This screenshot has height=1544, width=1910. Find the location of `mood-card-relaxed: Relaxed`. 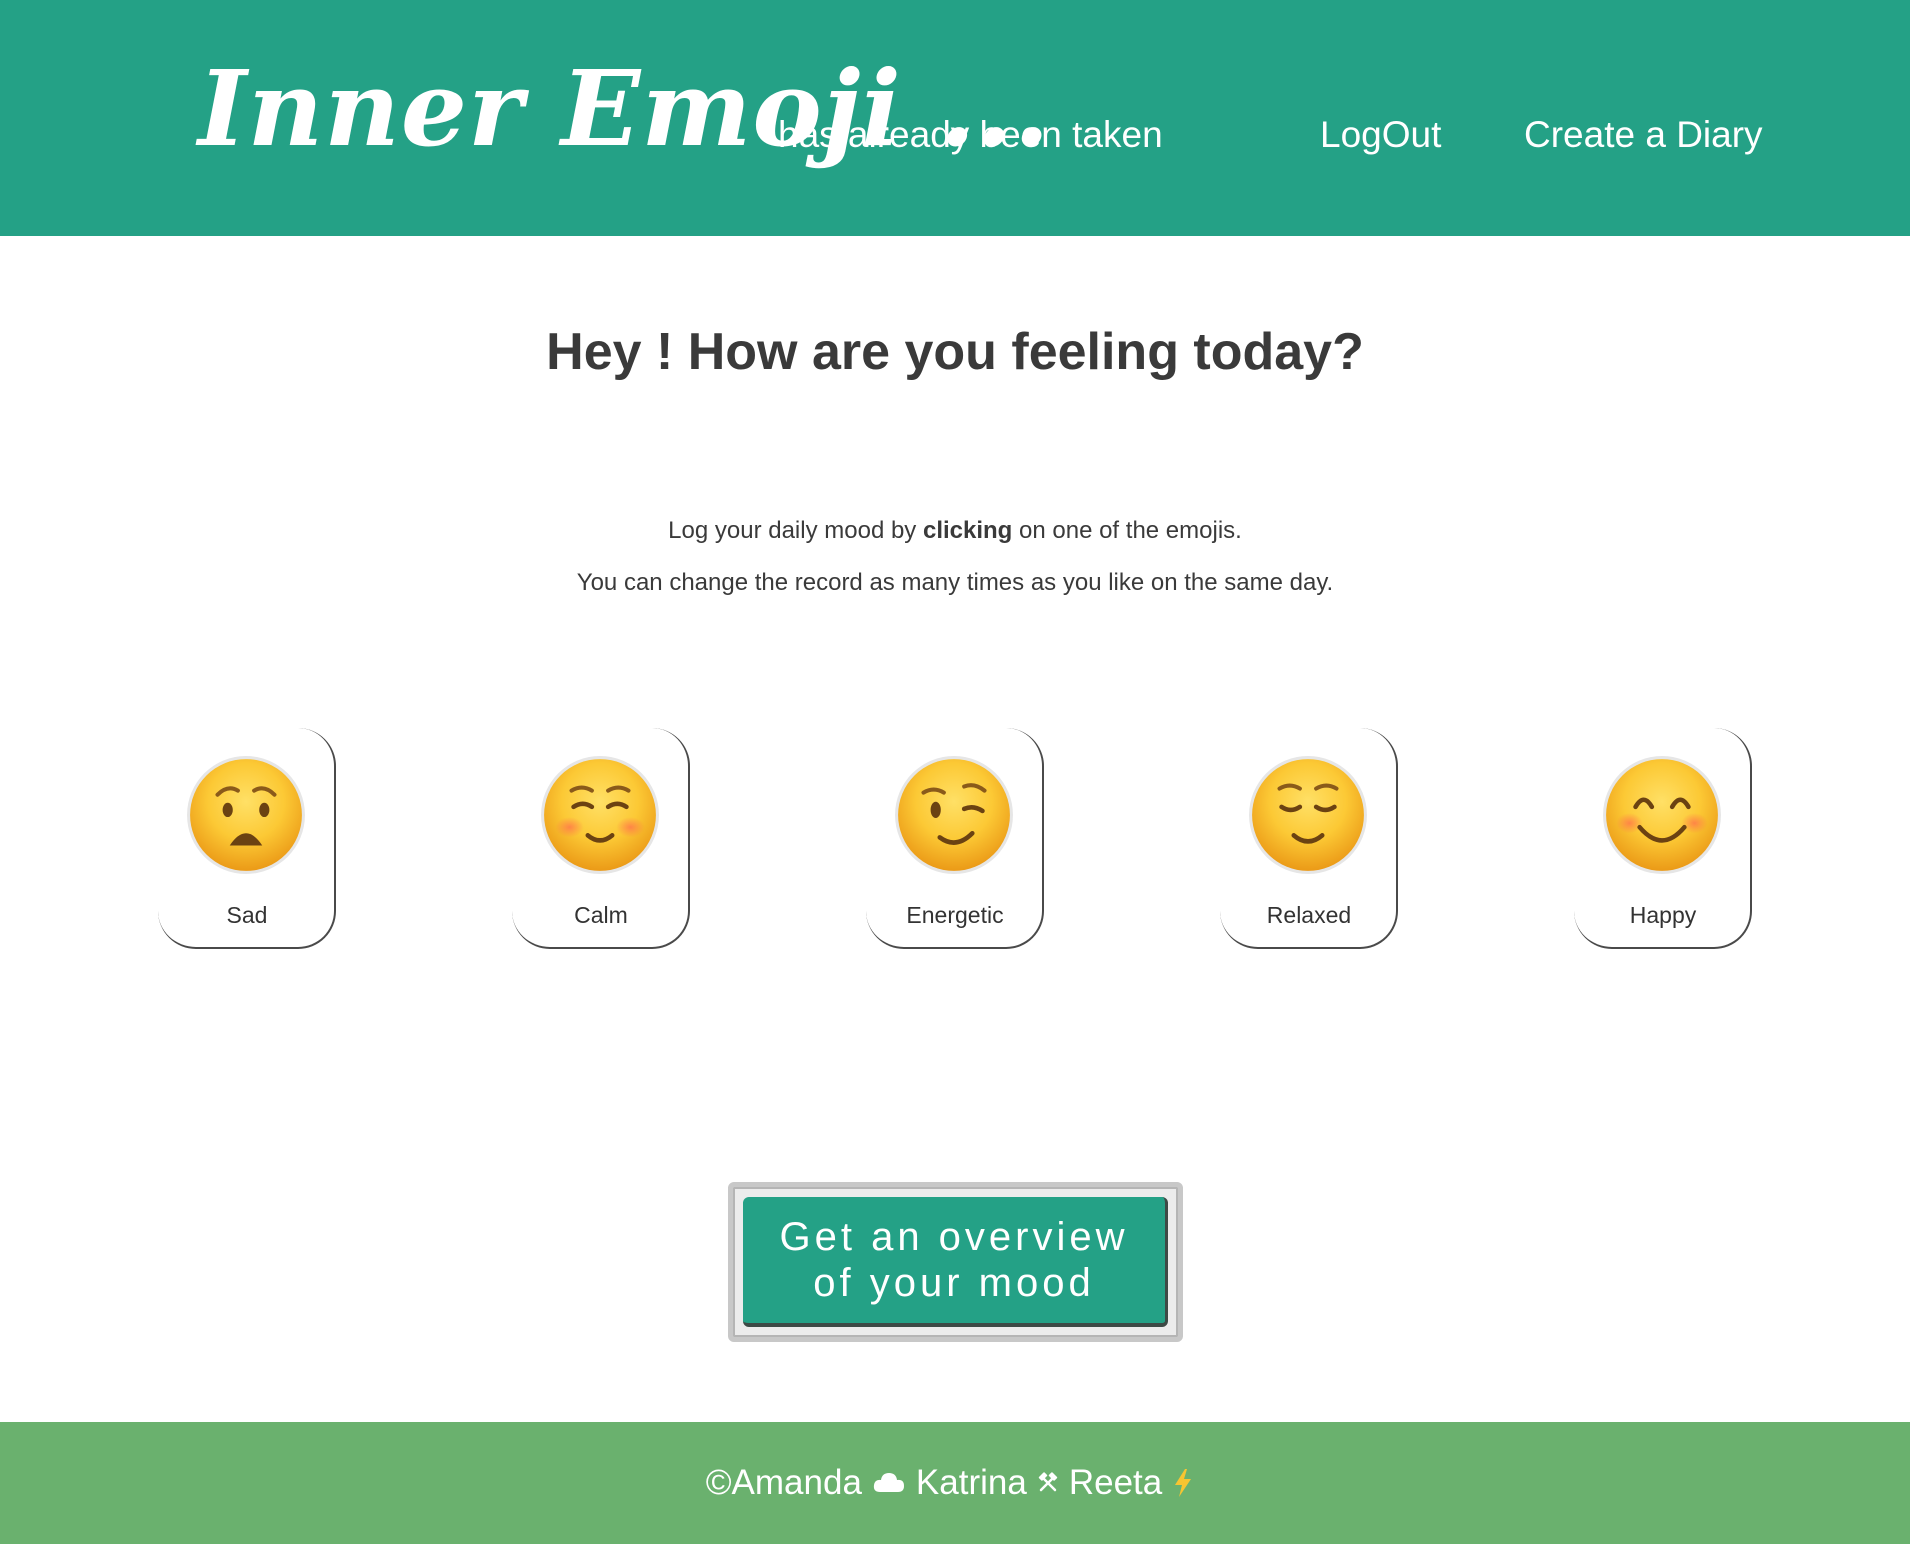

mood-card-relaxed: Relaxed is located at coordinates (1309, 838).